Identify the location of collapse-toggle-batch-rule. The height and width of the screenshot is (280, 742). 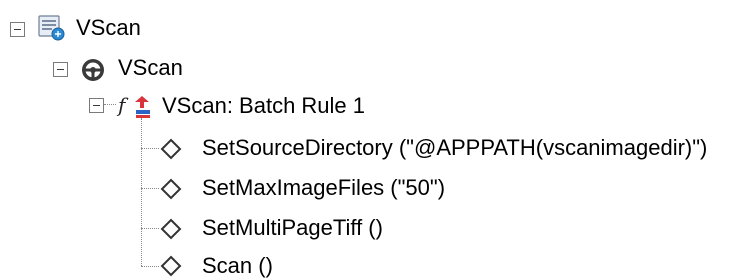
(96, 105).